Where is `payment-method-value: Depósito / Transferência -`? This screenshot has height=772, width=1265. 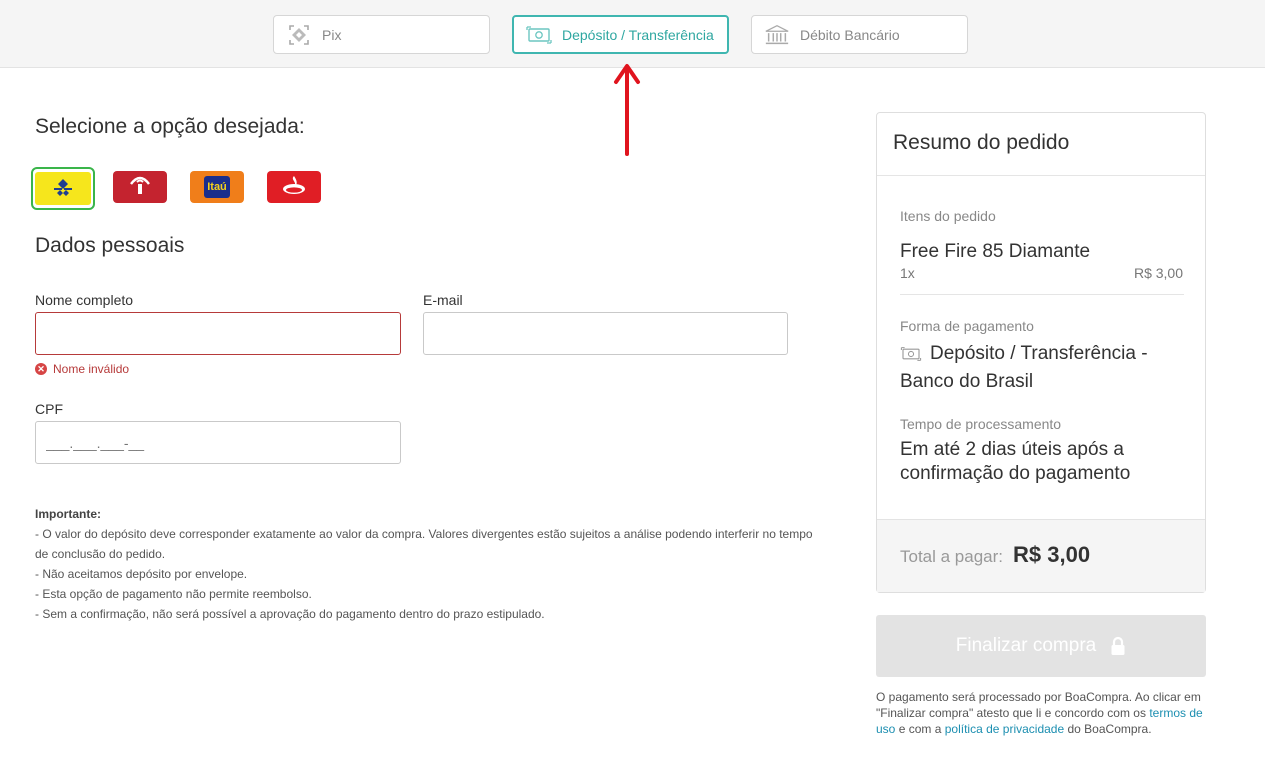
payment-method-value: Depósito / Transferência - is located at coordinates (1024, 354).